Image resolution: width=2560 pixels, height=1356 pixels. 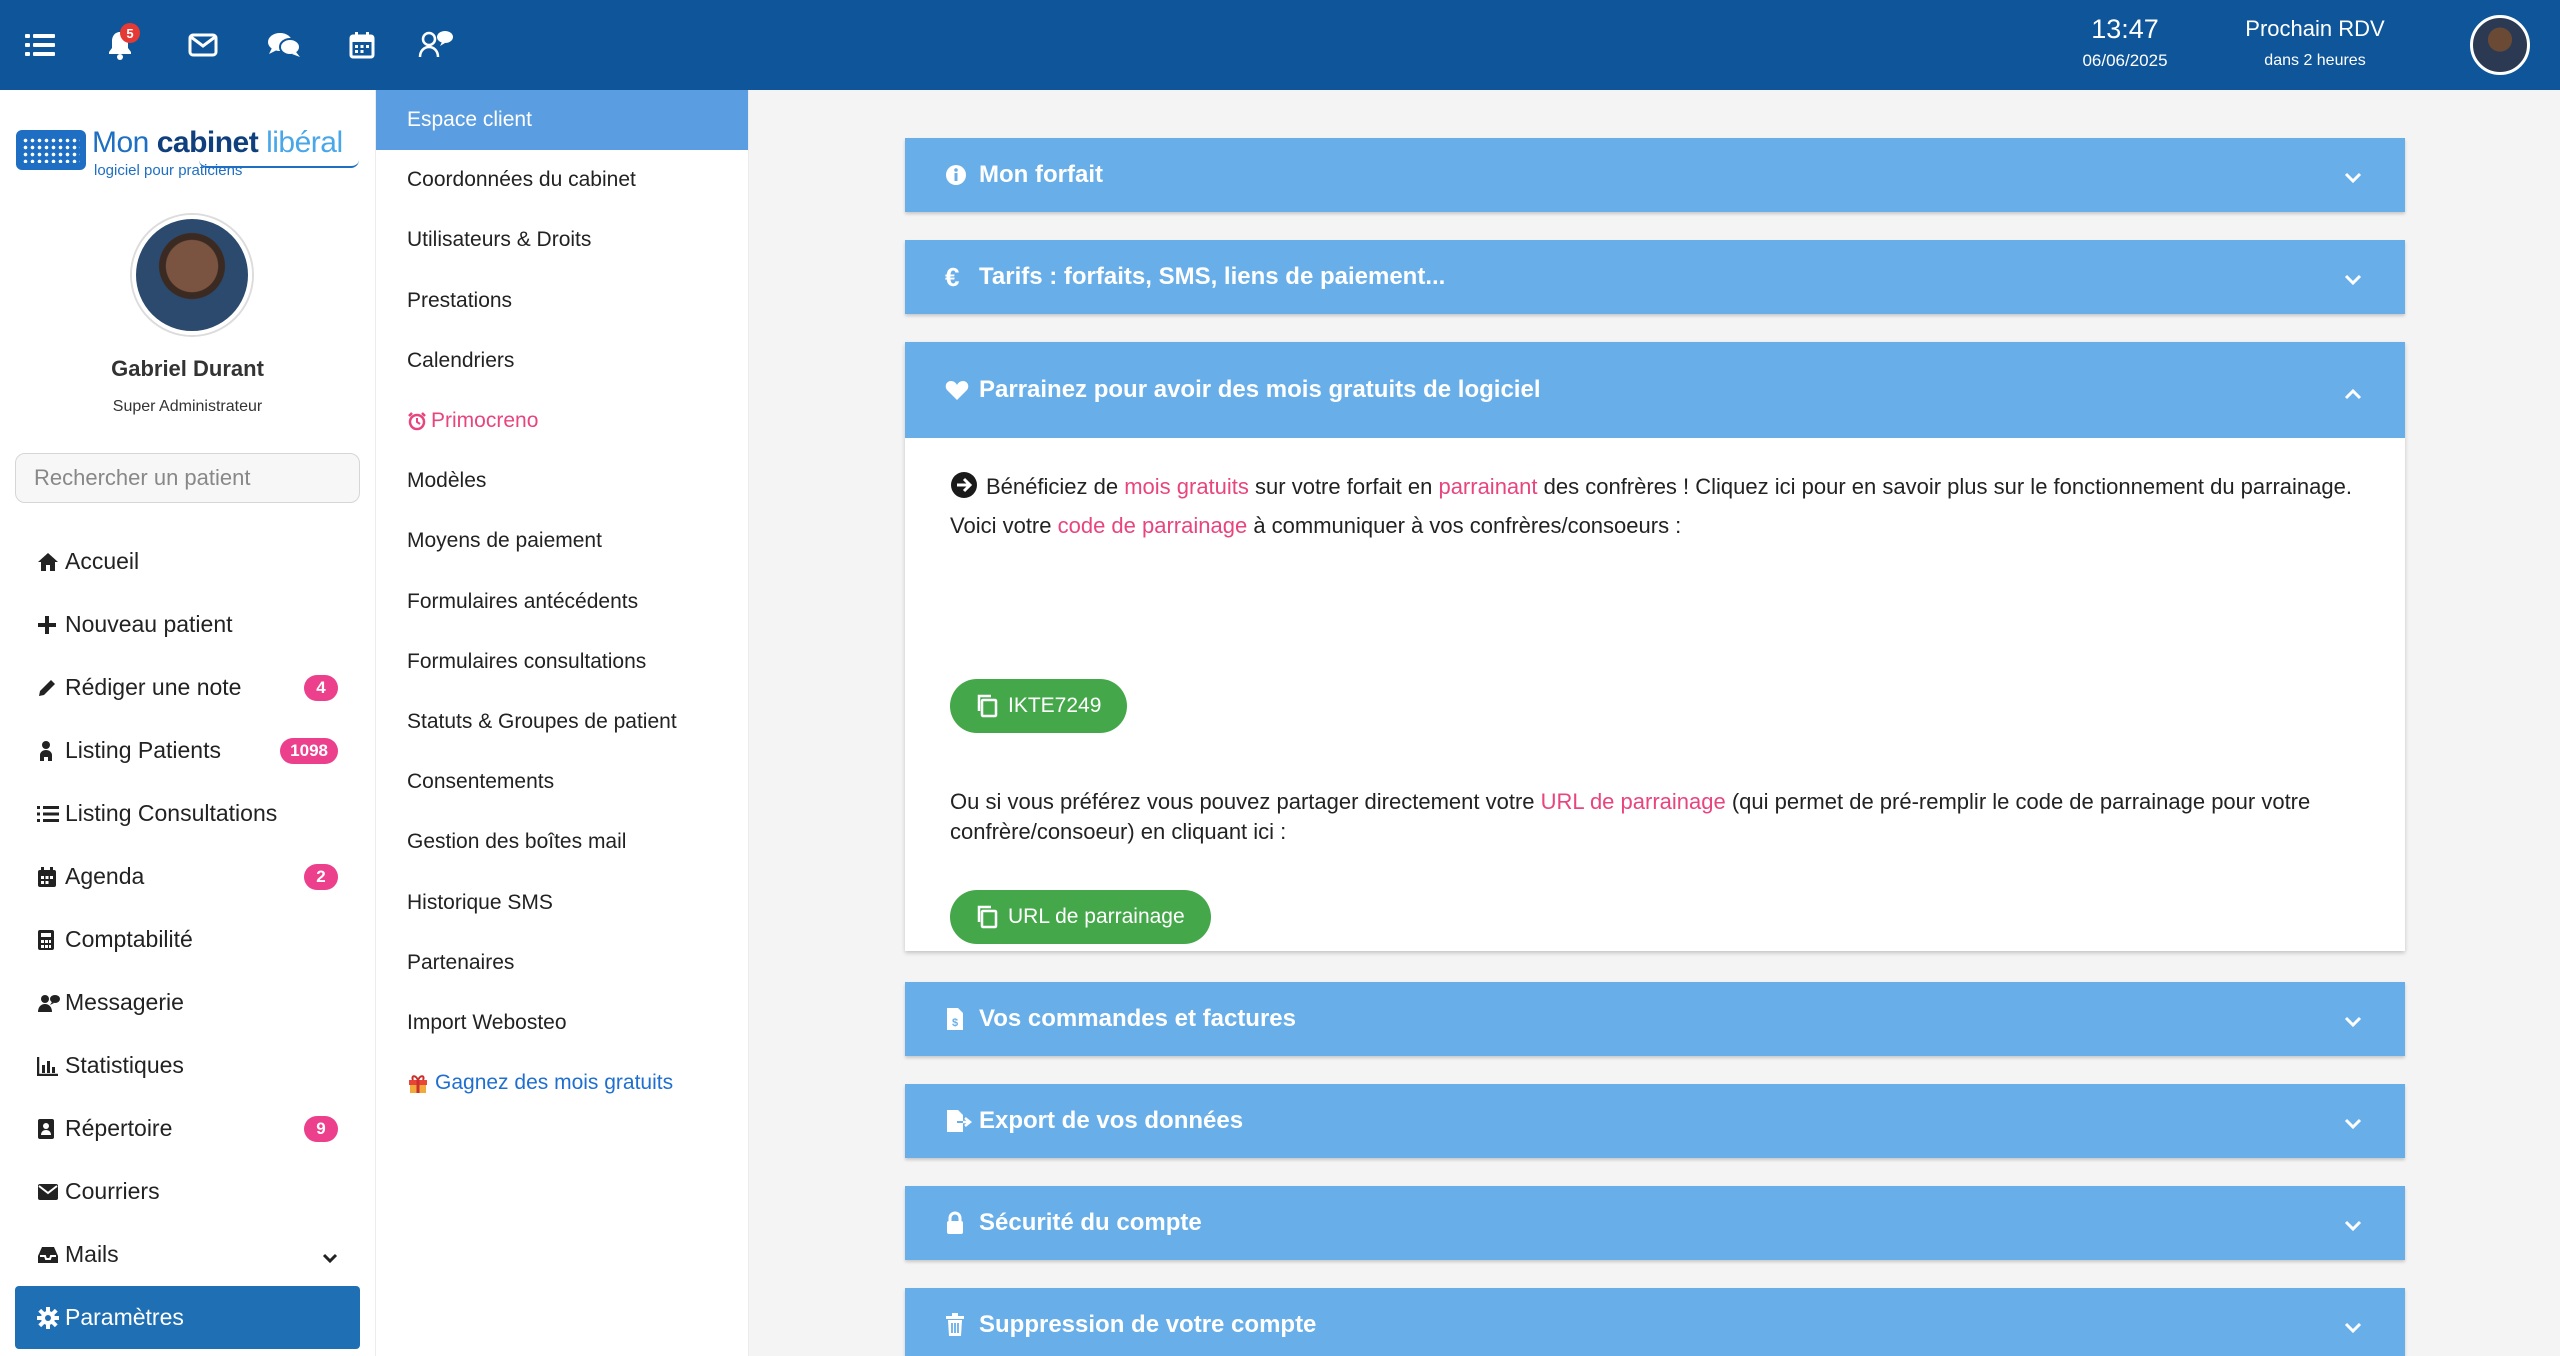 I want to click on menu-item-nouveau-patient: Nouveau patient, so click(x=187, y=624).